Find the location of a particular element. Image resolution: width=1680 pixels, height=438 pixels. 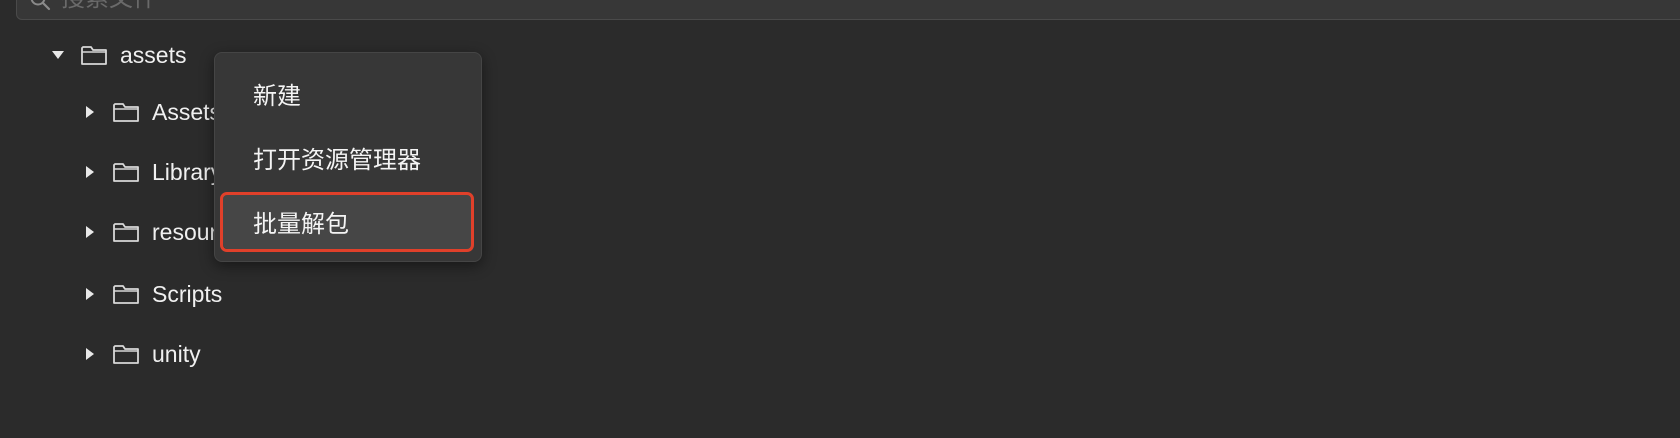

menu-item-open-explorer: 打开资源管理器 is located at coordinates (348, 157).